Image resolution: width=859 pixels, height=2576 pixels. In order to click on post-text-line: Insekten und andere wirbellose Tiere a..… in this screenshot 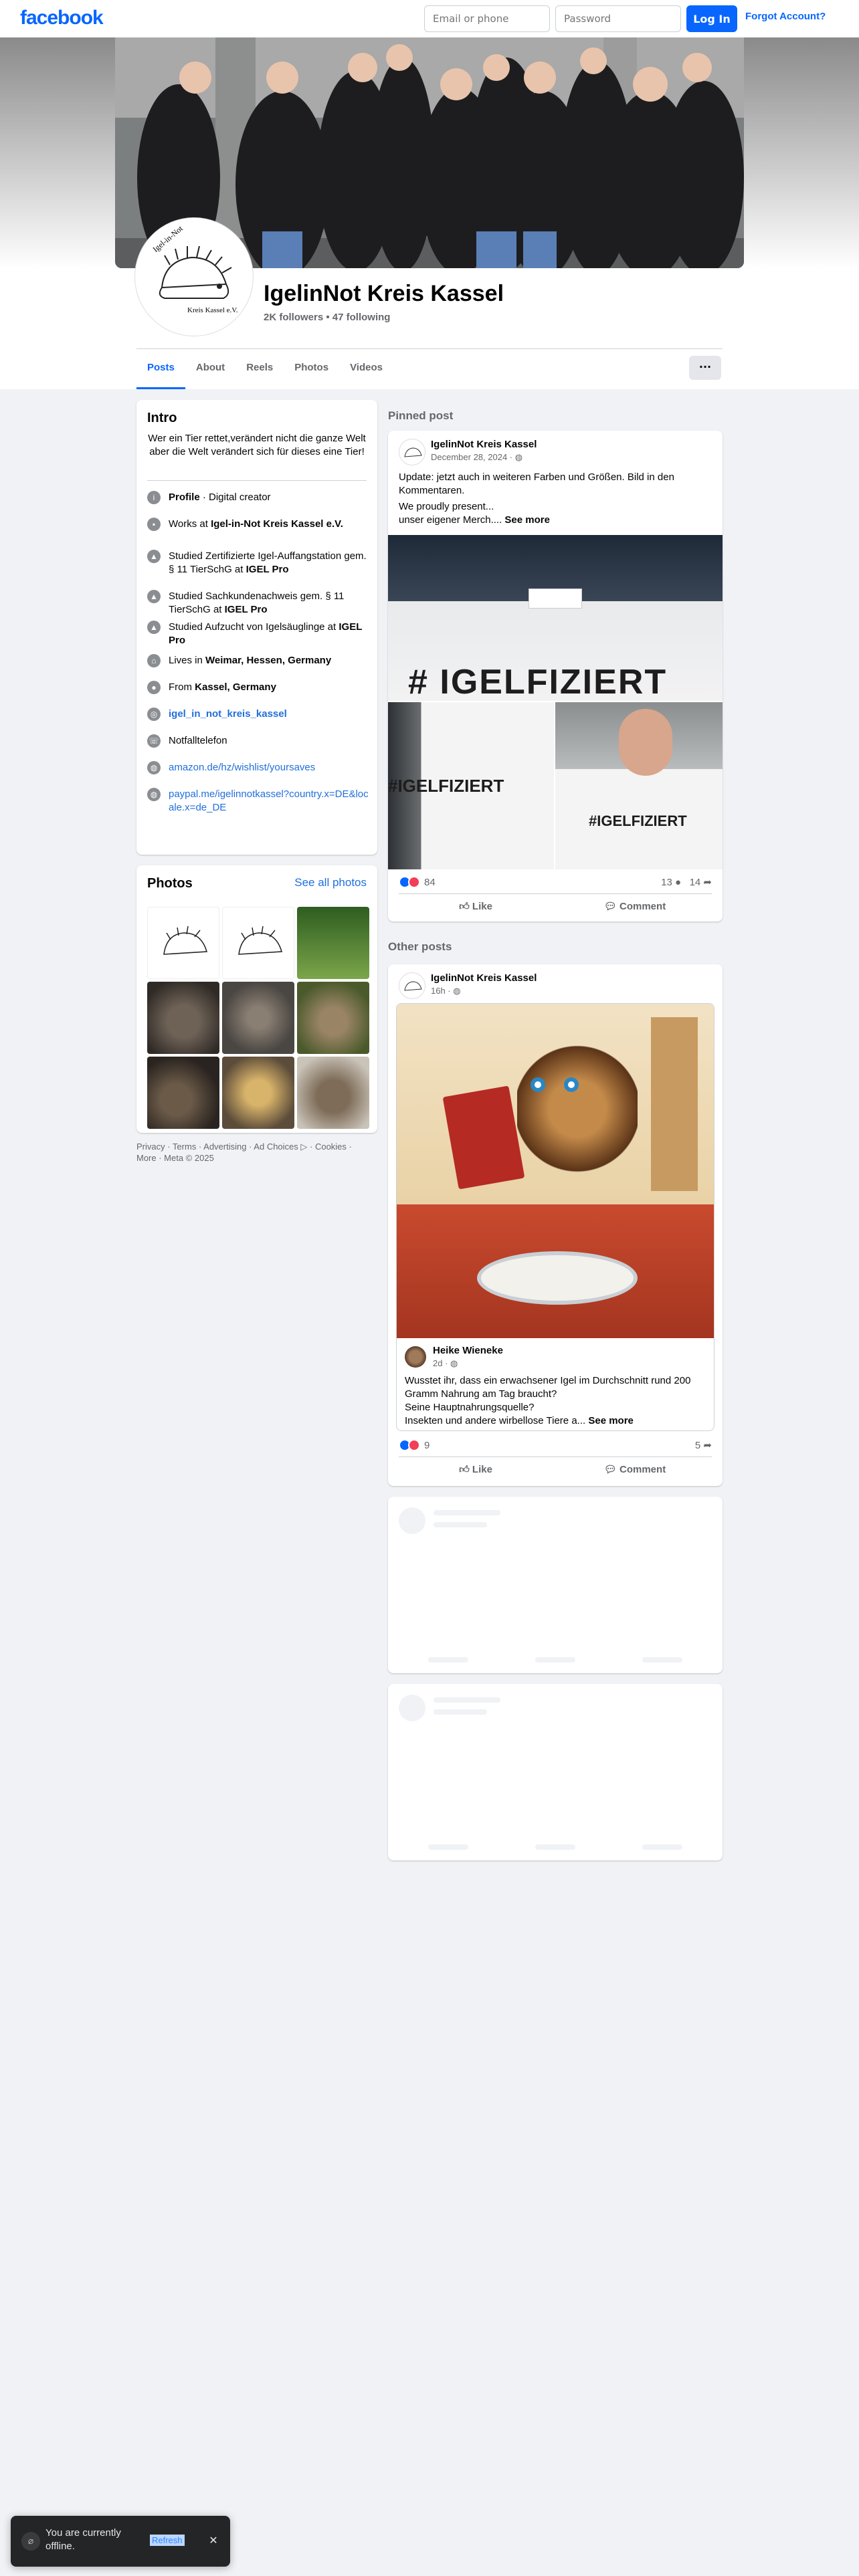, I will do `click(497, 1420)`.